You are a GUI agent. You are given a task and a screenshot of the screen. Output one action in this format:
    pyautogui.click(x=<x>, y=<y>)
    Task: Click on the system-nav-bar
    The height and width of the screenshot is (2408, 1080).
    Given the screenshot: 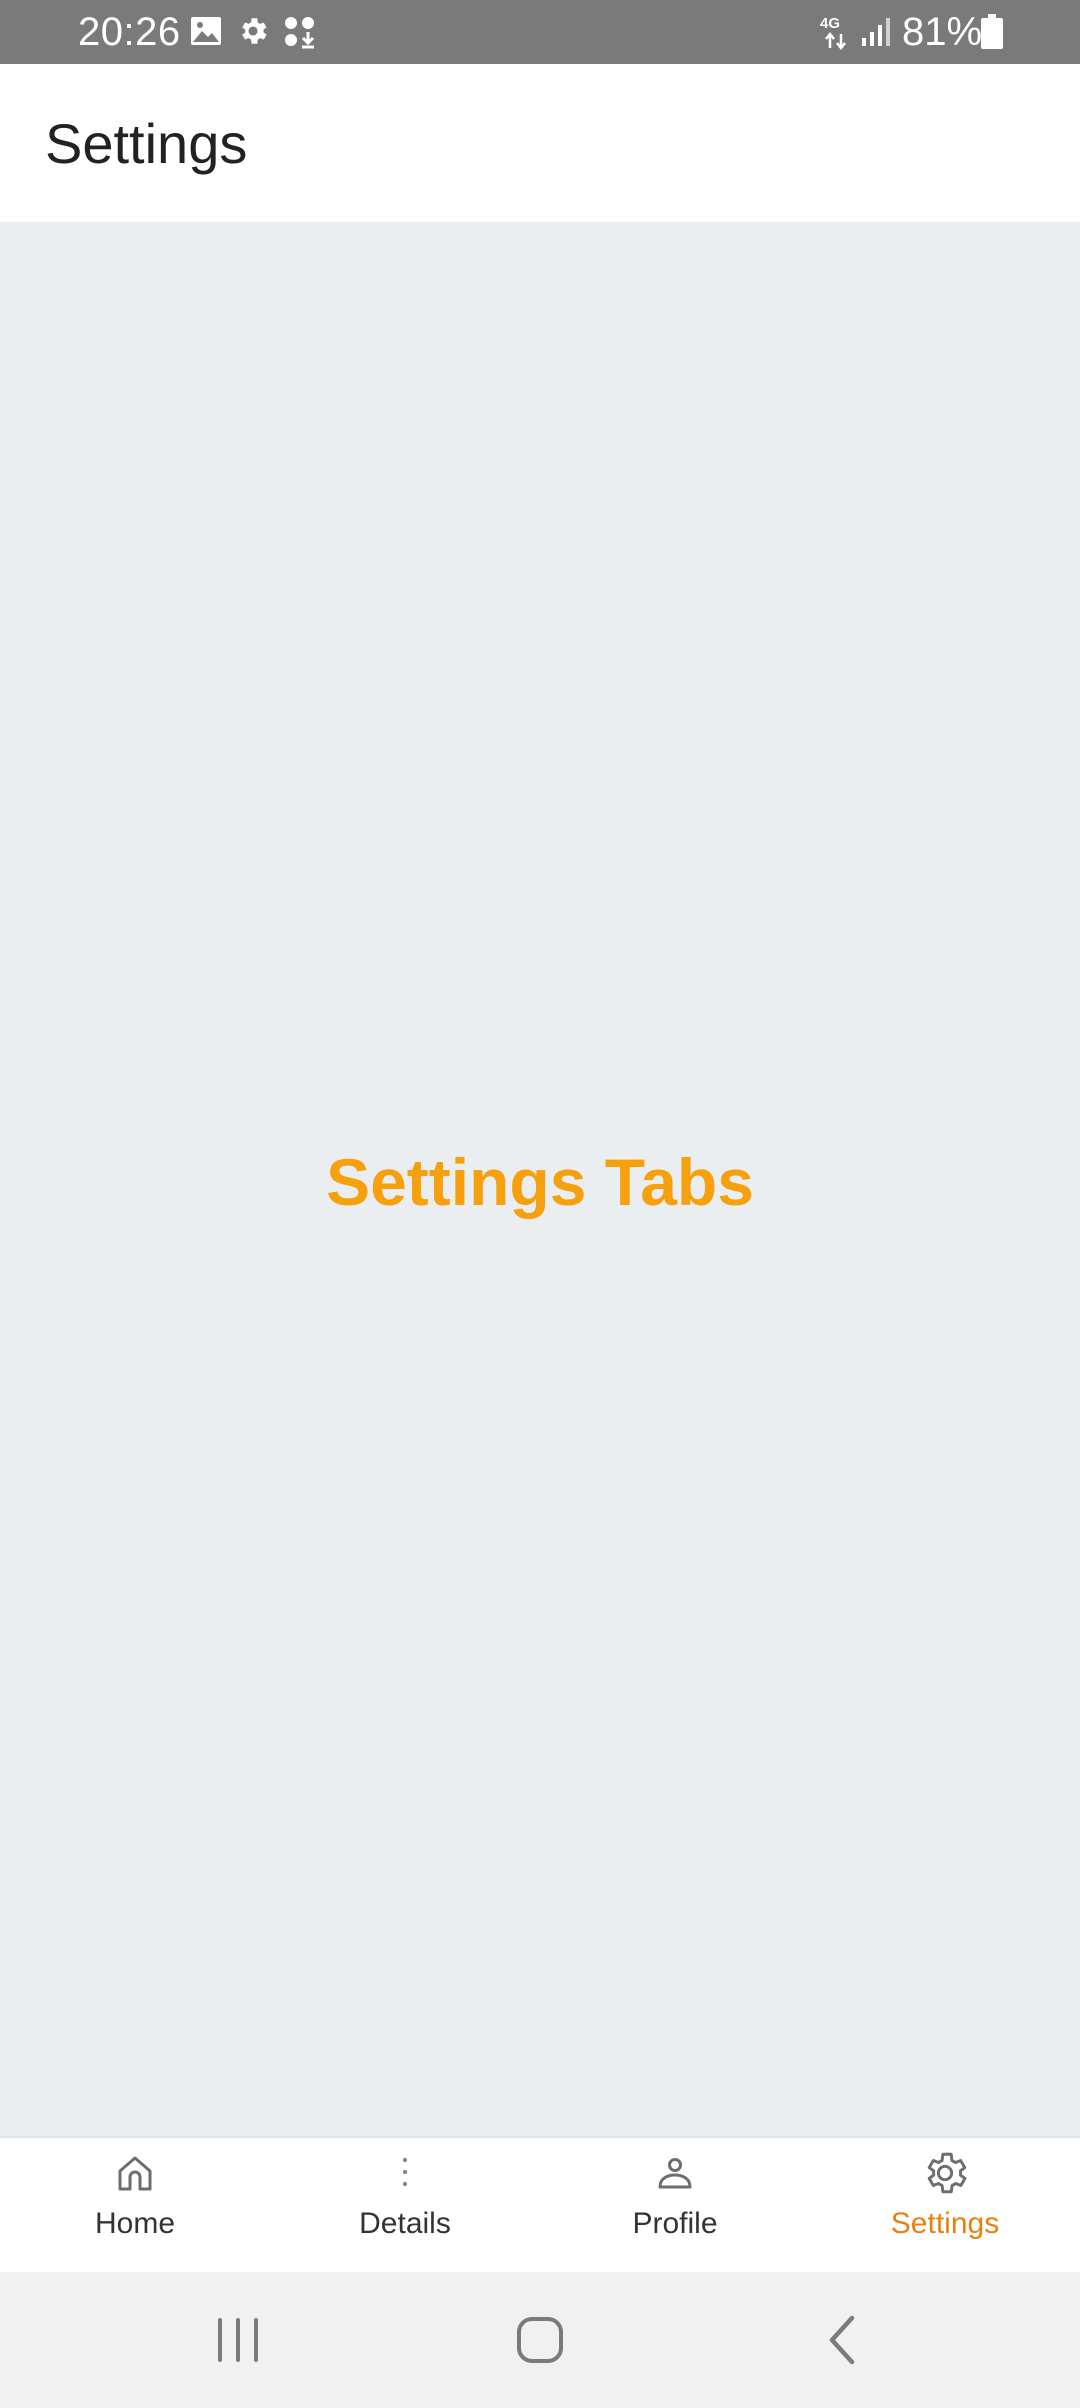 What is the action you would take?
    pyautogui.click(x=540, y=2340)
    